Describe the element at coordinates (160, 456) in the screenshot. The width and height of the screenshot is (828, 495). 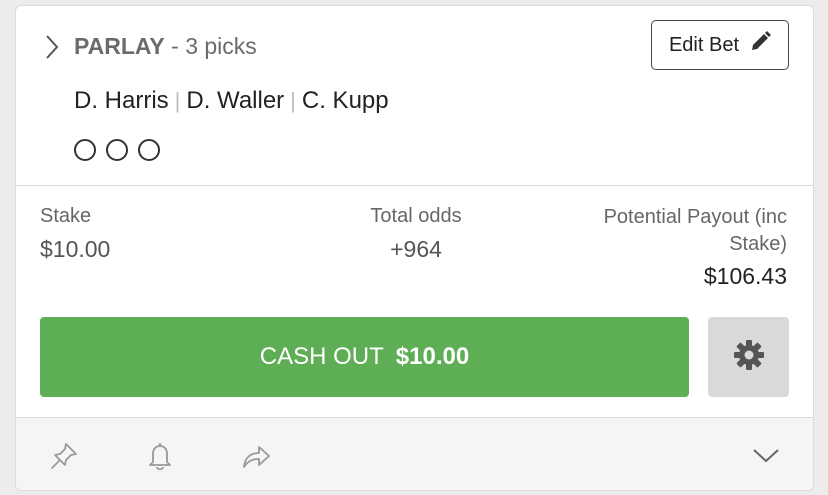
I see `bell-icon` at that location.